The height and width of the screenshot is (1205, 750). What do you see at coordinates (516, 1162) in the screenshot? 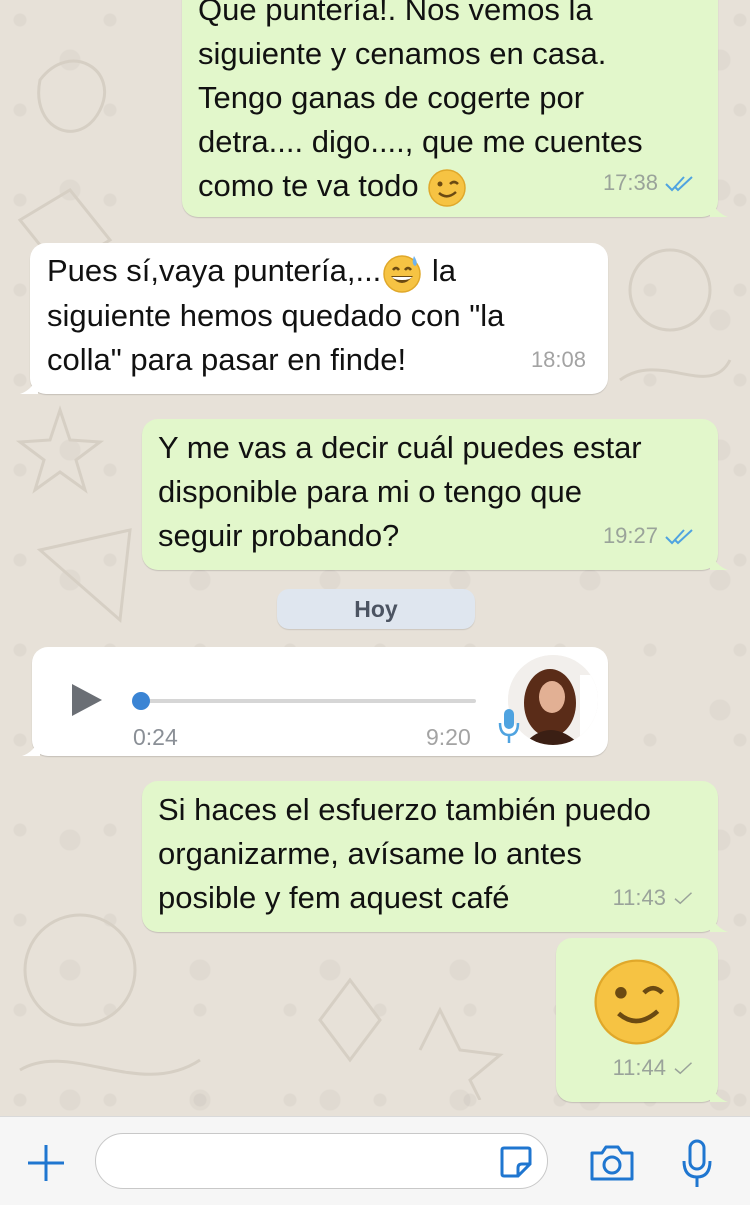
I see `sticker-icon` at bounding box center [516, 1162].